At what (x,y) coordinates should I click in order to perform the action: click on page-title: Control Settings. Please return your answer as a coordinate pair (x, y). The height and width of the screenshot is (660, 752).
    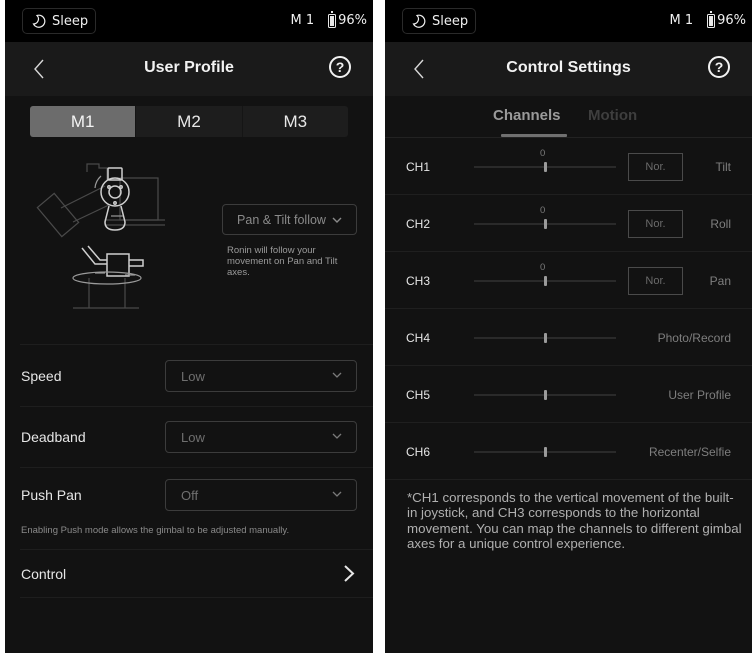
    Looking at the image, I should click on (568, 67).